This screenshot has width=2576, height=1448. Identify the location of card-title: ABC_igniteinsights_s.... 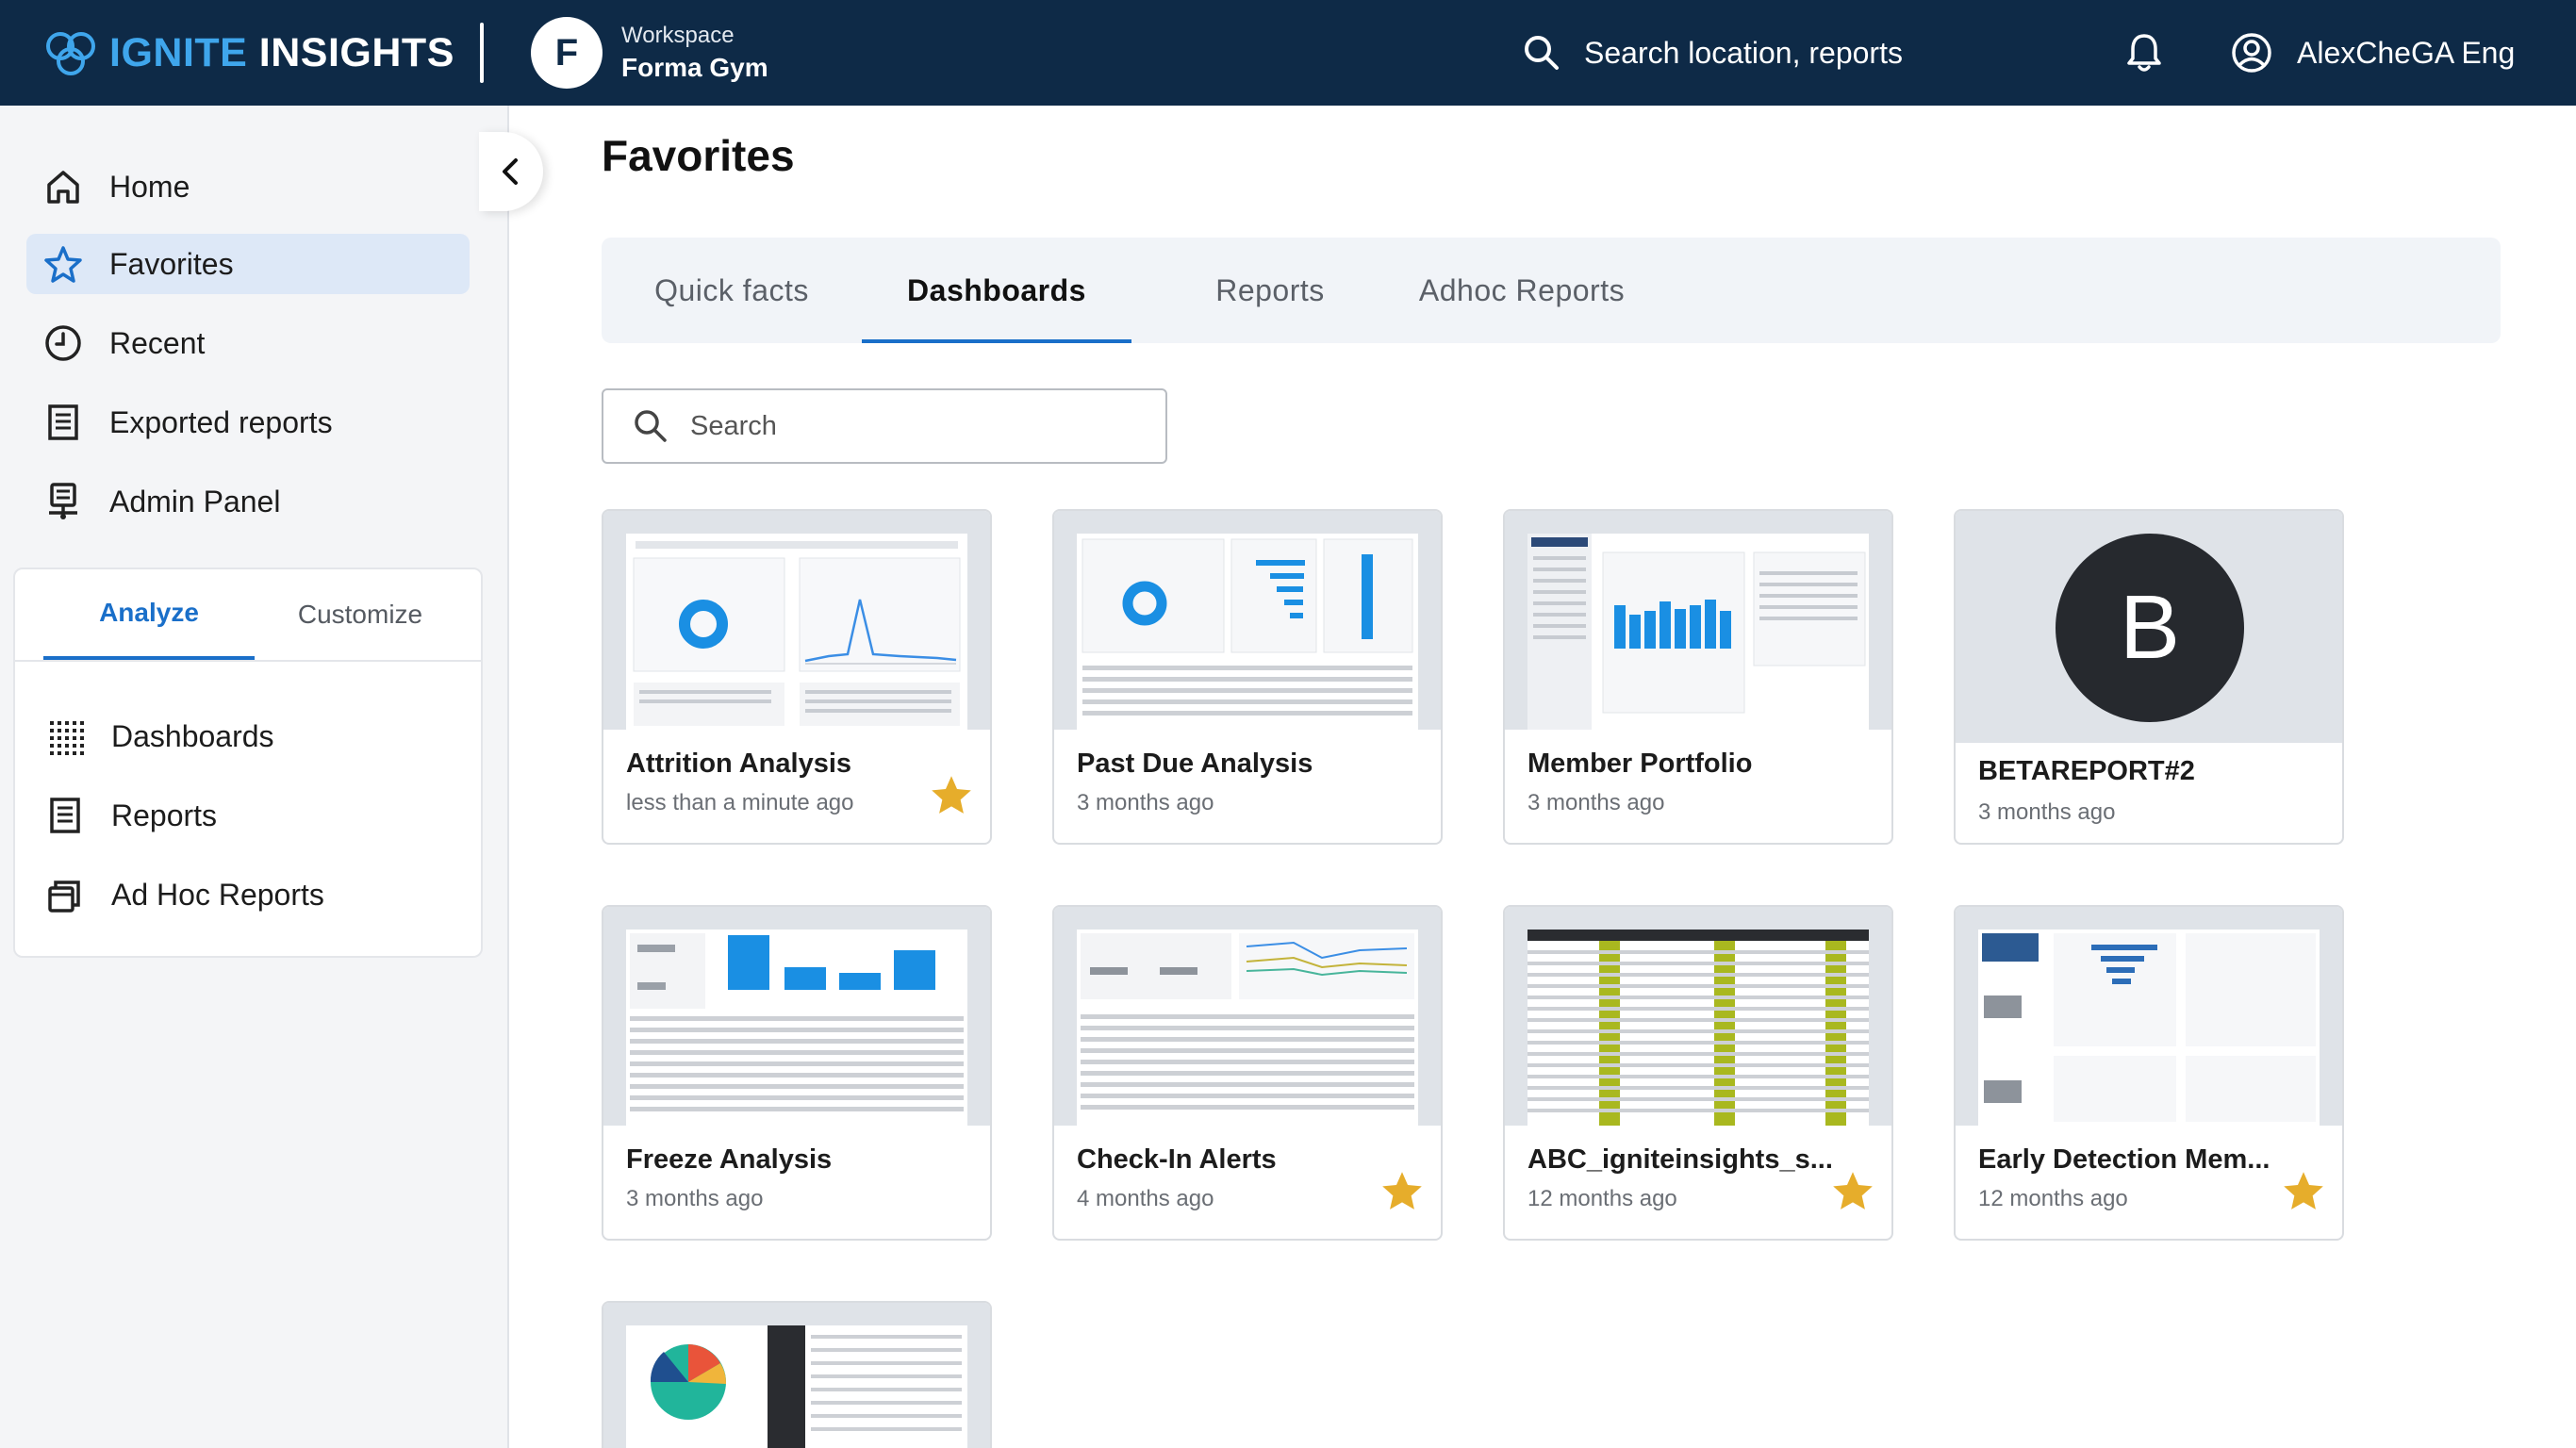
(1680, 1159).